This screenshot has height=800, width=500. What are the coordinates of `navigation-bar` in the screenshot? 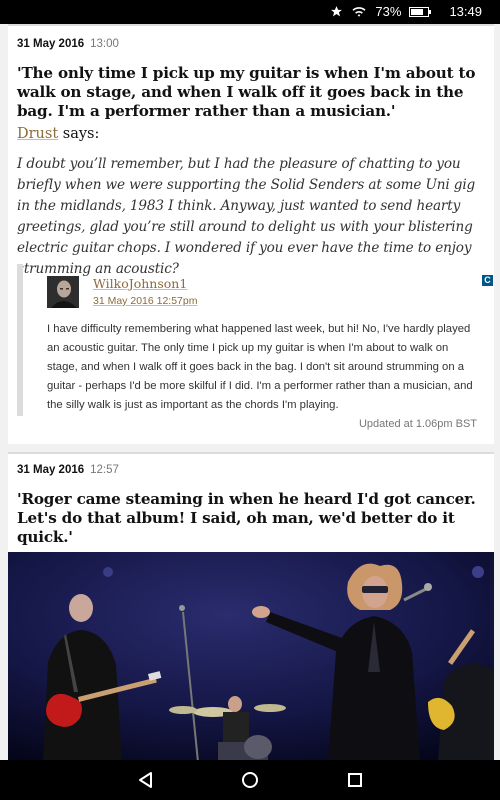 It's located at (250, 780).